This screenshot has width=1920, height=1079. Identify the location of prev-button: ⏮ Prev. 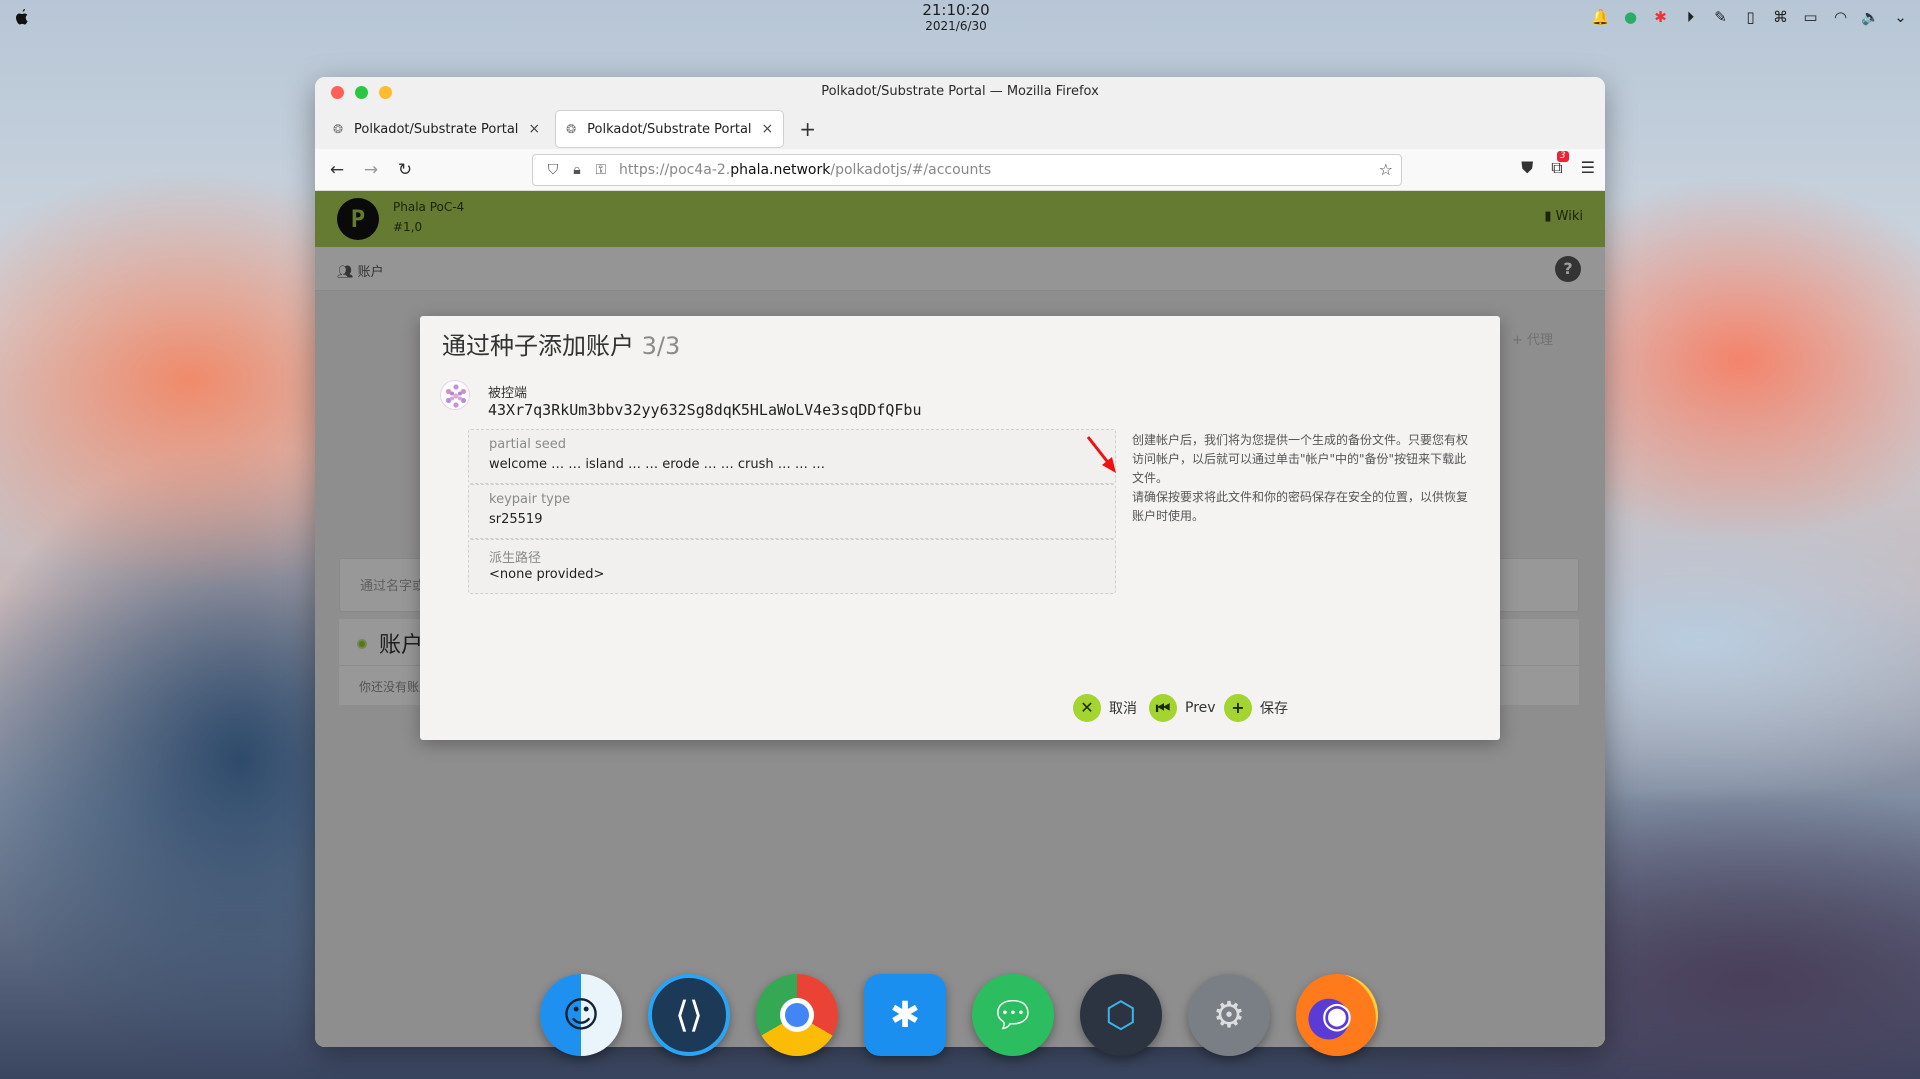
(1182, 708).